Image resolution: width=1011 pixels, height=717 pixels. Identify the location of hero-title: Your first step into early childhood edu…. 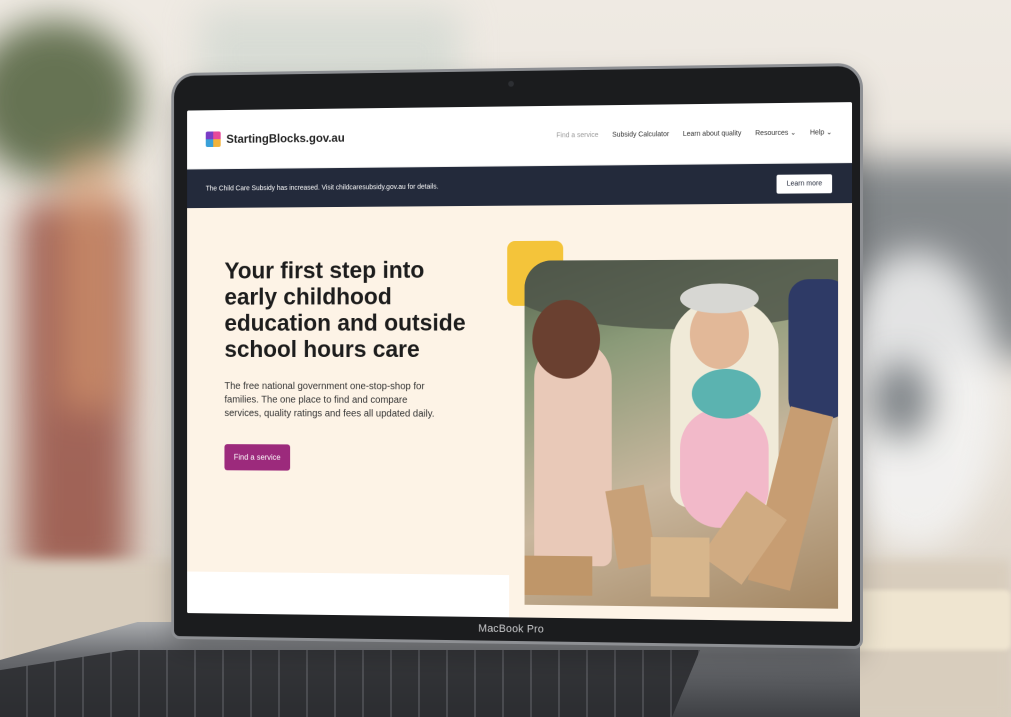
(345, 310).